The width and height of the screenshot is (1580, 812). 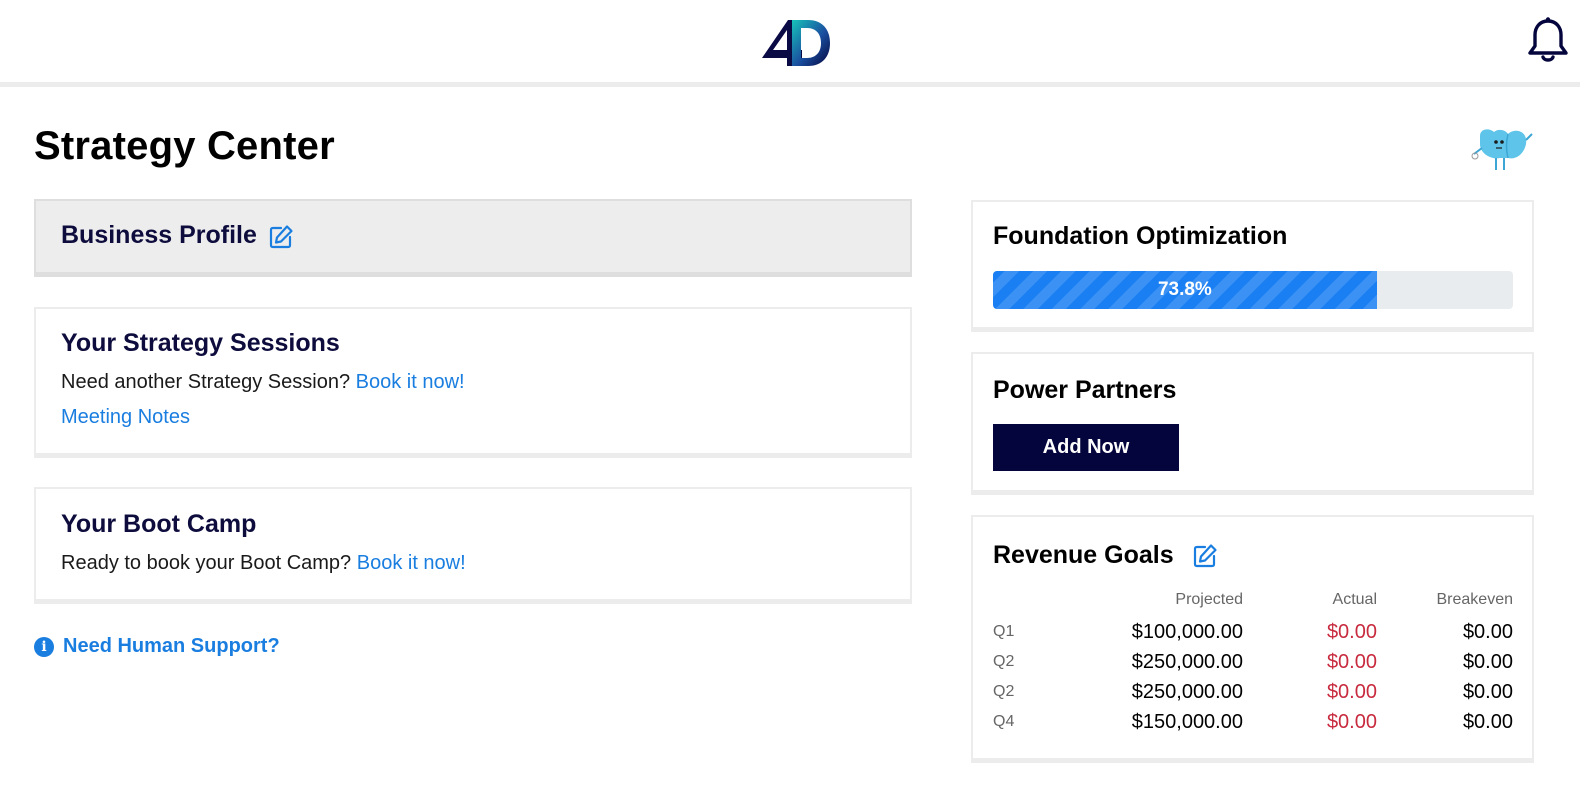 What do you see at coordinates (1475, 599) in the screenshot?
I see `column-header-breakeven: Breakeven` at bounding box center [1475, 599].